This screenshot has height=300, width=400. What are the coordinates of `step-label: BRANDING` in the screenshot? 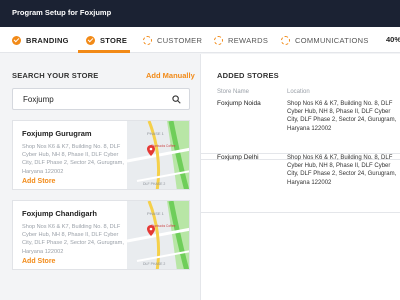 It's located at (47, 40).